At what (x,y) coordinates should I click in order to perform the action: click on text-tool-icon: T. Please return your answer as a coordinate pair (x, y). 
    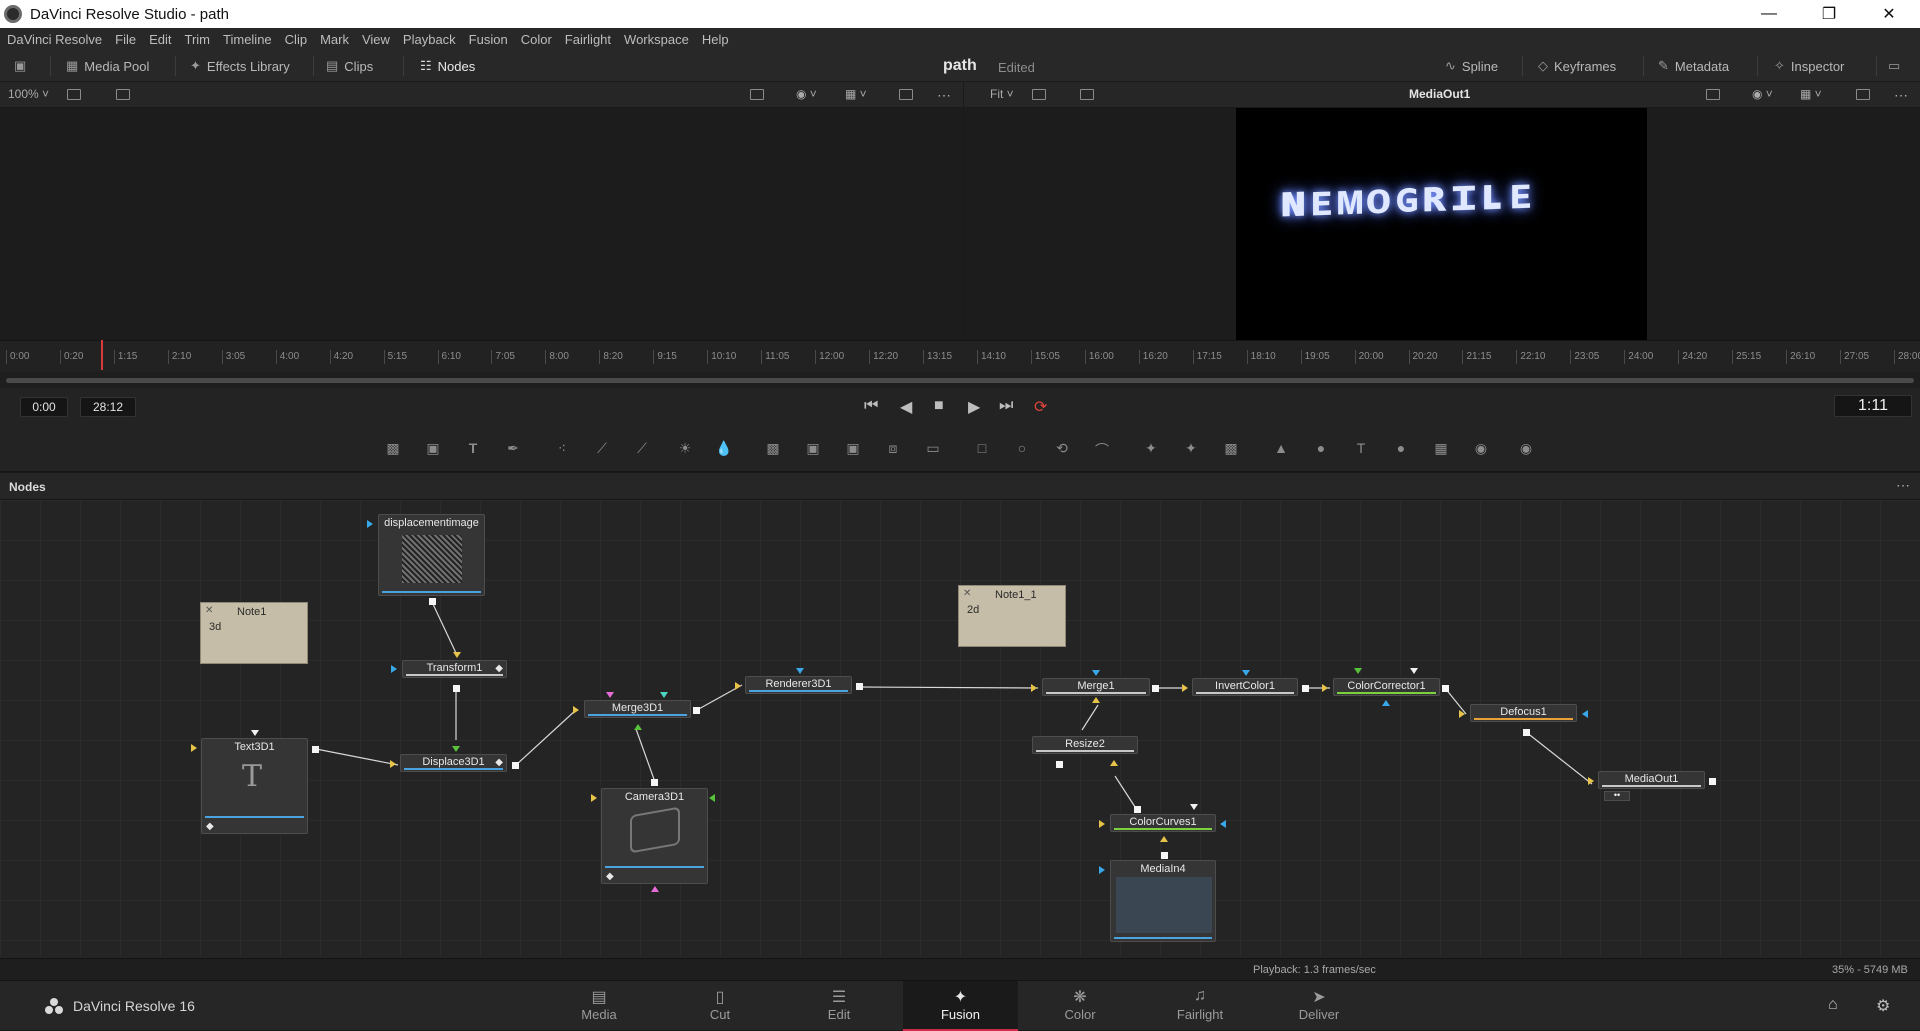
    Looking at the image, I should click on (473, 449).